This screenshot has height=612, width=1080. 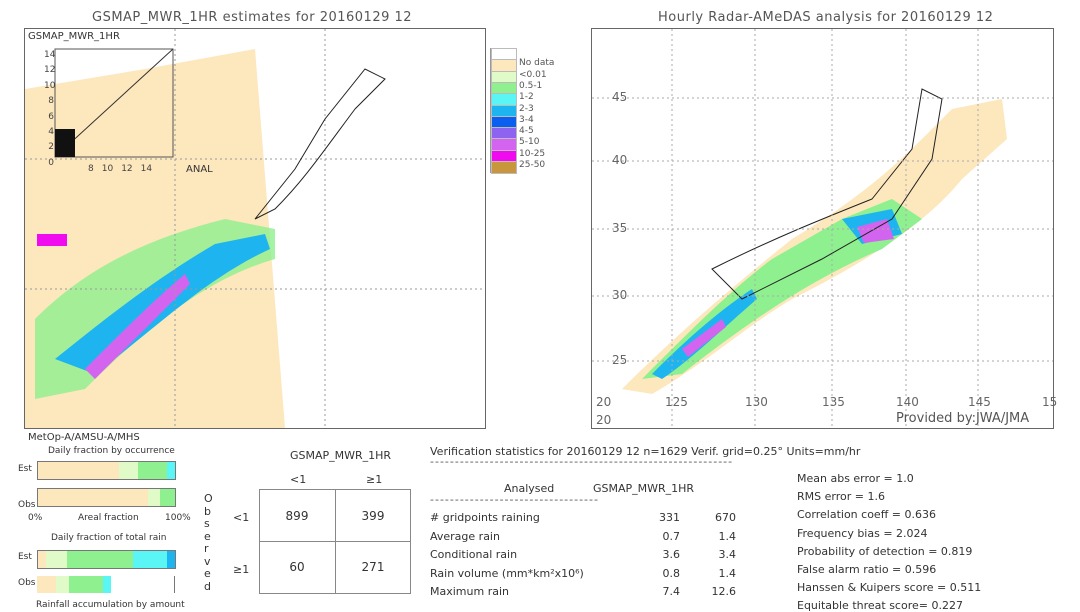 I want to click on score-line: False alarm ratio = 0.596, so click(x=867, y=569).